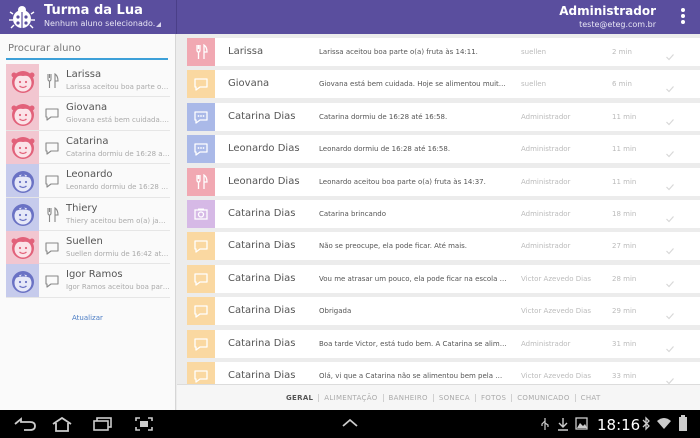 The image size is (700, 438). What do you see at coordinates (300, 398) in the screenshot?
I see `tab-geral: GERAL` at bounding box center [300, 398].